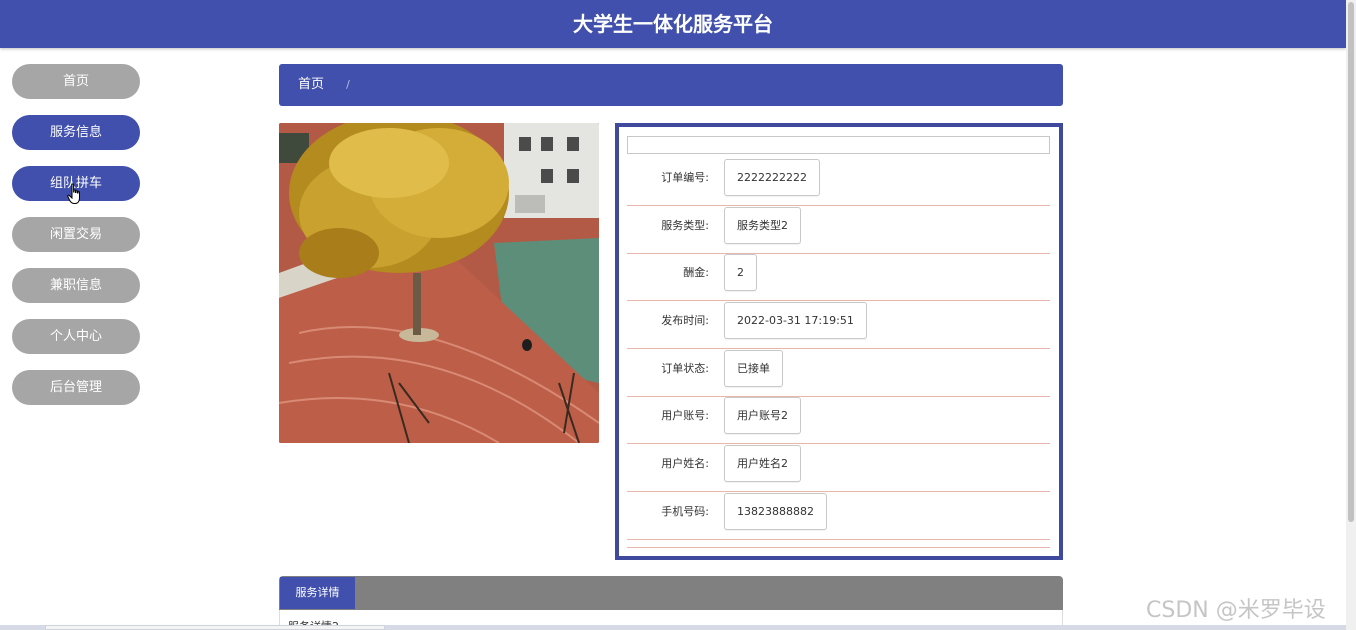 Image resolution: width=1356 pixels, height=630 pixels. I want to click on watermark: CSDN @米罗毕设, so click(1236, 610).